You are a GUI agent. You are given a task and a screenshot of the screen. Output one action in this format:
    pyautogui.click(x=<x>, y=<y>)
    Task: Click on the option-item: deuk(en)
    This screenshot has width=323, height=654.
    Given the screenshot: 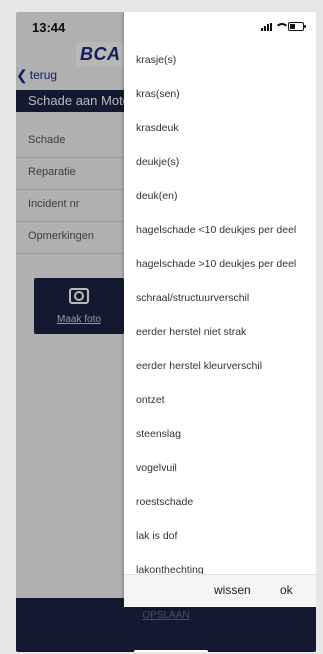 What is the action you would take?
    pyautogui.click(x=220, y=201)
    